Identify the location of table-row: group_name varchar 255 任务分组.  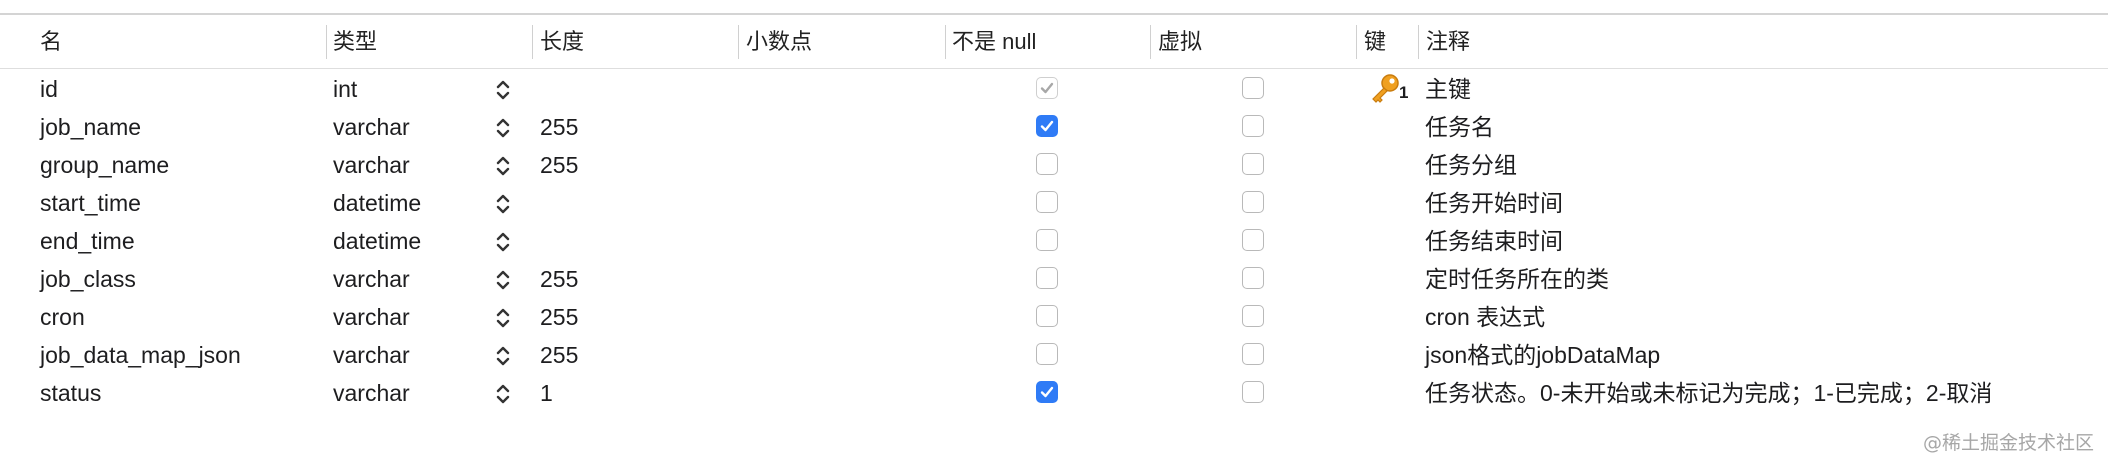
(1054, 165).